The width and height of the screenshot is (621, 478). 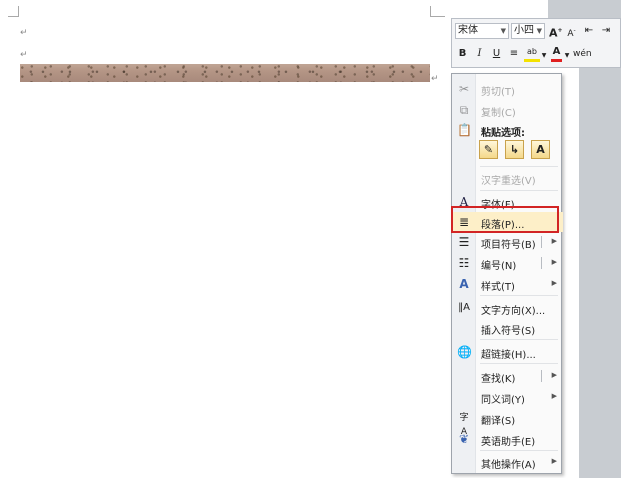 I want to click on menu-item-label: 汉字重选(V), so click(x=508, y=181).